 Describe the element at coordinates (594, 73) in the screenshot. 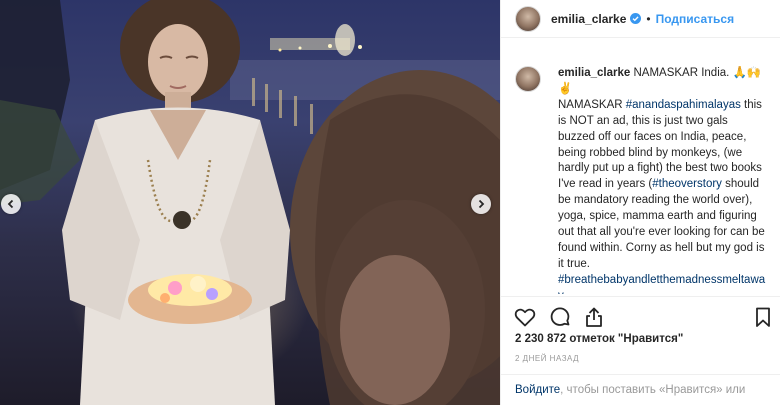

I see `caption-username: emilia_clarke` at that location.